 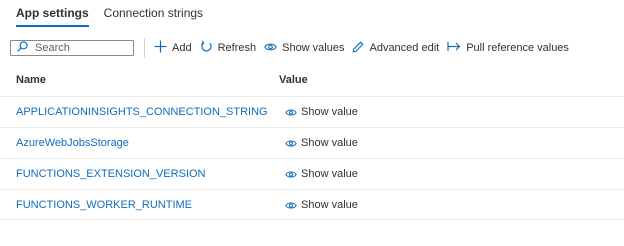 What do you see at coordinates (153, 13) in the screenshot?
I see `tab-connection-strings-label: Connection strings` at bounding box center [153, 13].